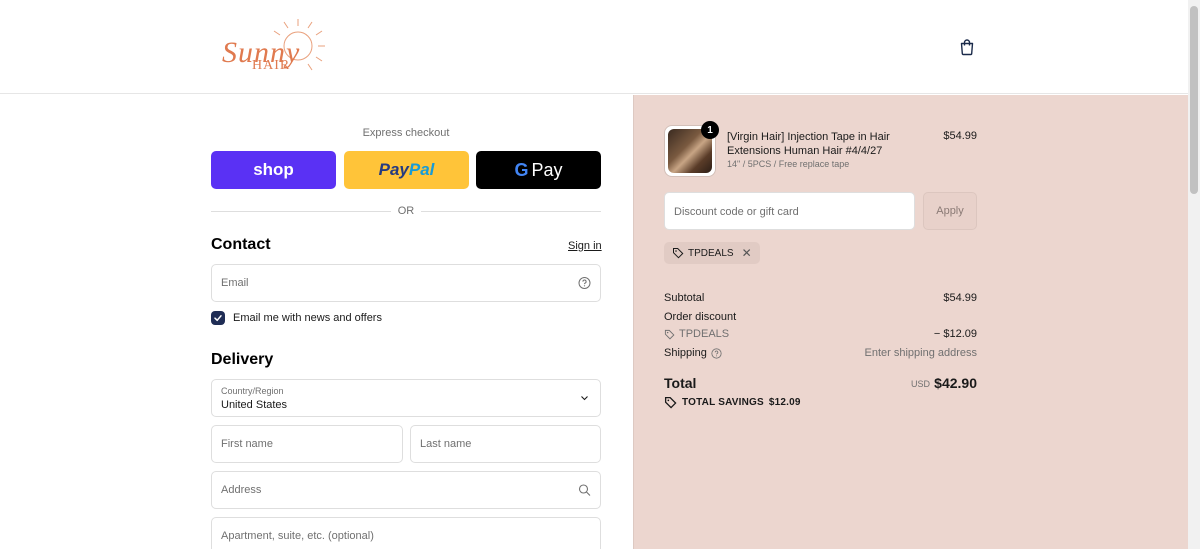 The image size is (1200, 549). Describe the element at coordinates (684, 298) in the screenshot. I see `subtotal-label: Subtotal` at that location.